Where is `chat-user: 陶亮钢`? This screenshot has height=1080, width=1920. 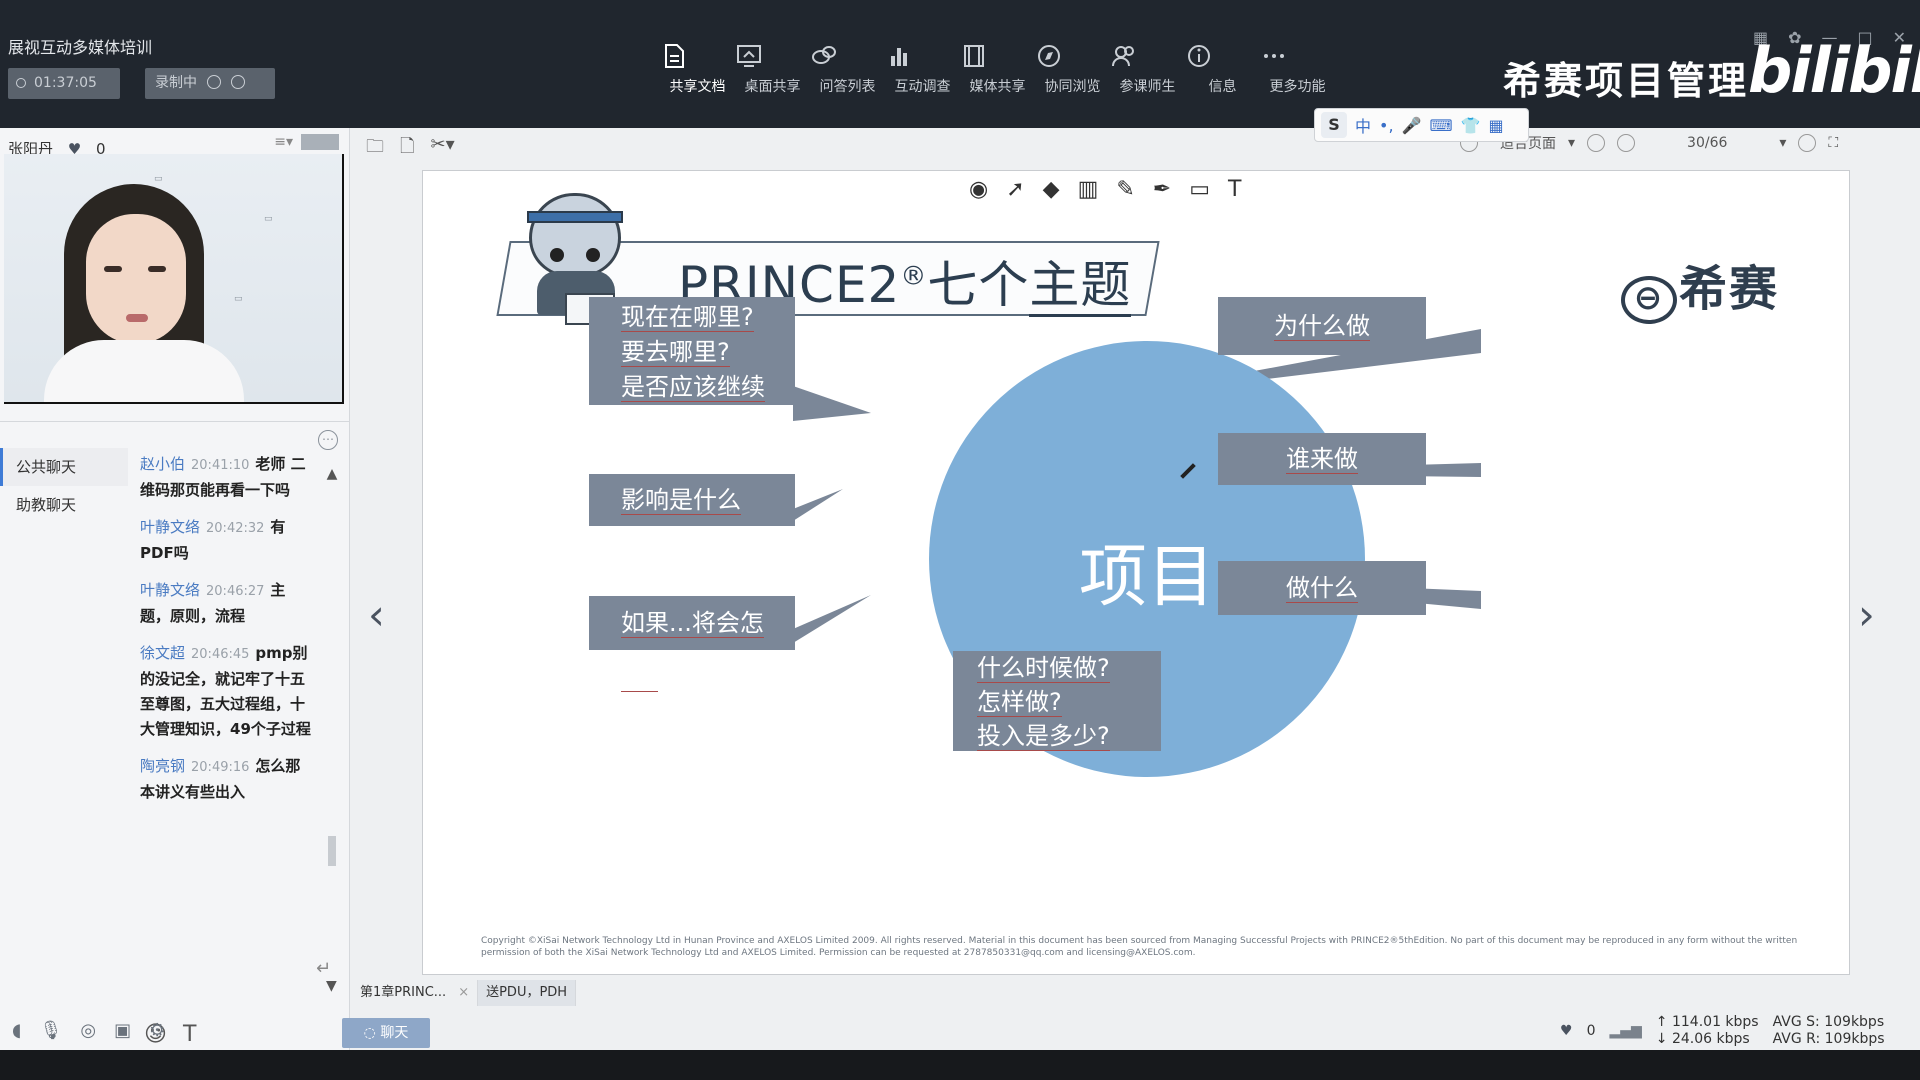
chat-user: 陶亮钢 is located at coordinates (162, 766).